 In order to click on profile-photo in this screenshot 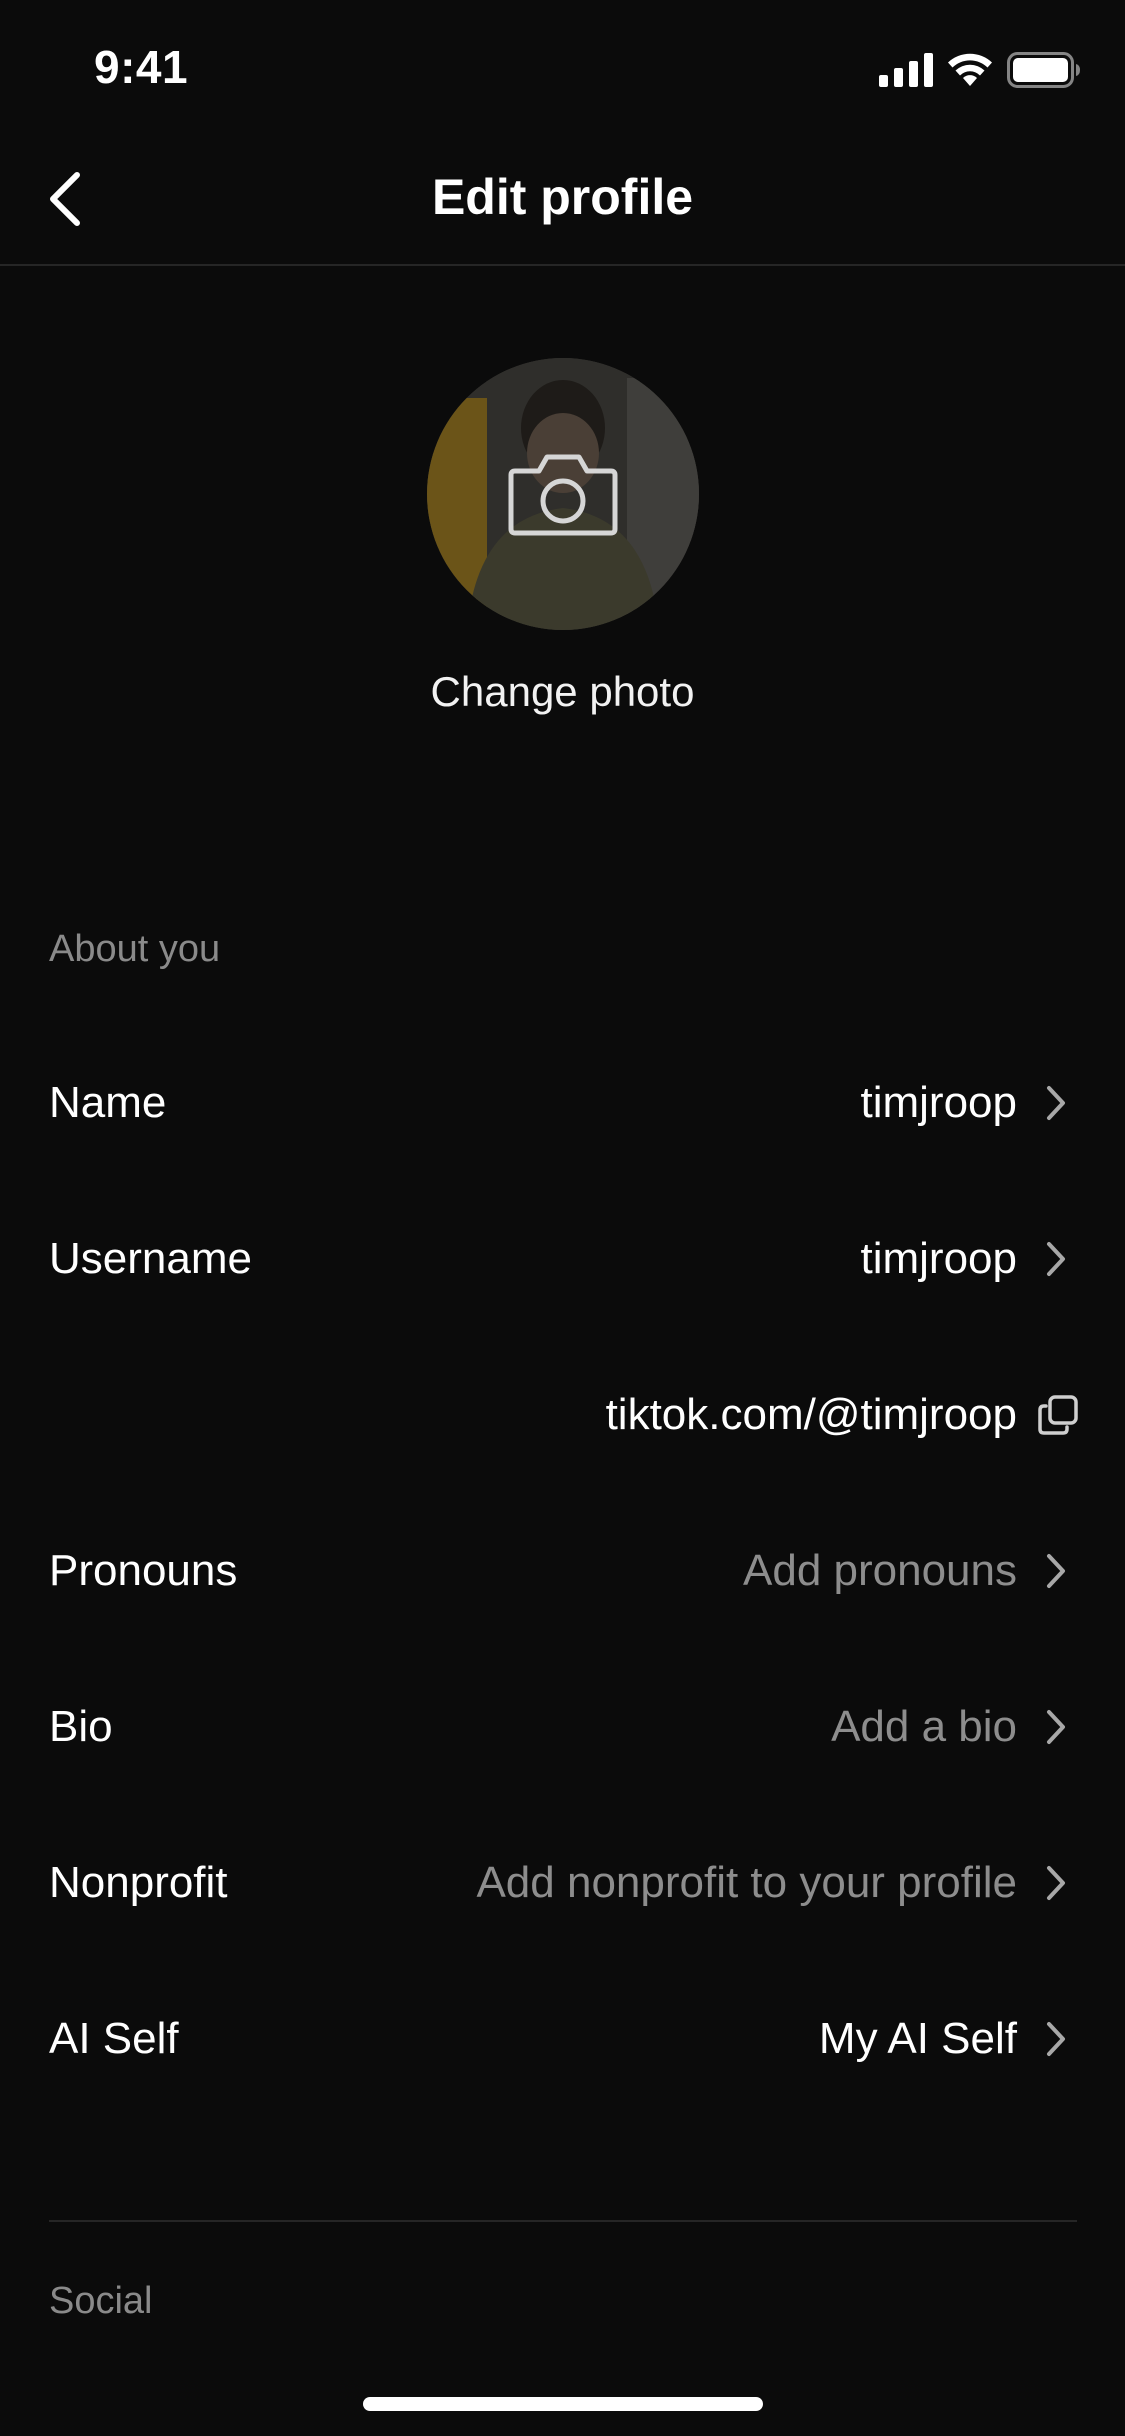, I will do `click(563, 494)`.